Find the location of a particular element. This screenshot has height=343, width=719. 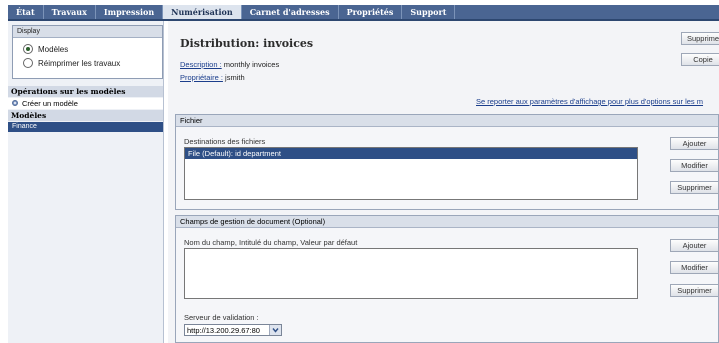

display-panel: Display Modèles Réimprimer les travaux is located at coordinates (87, 52).